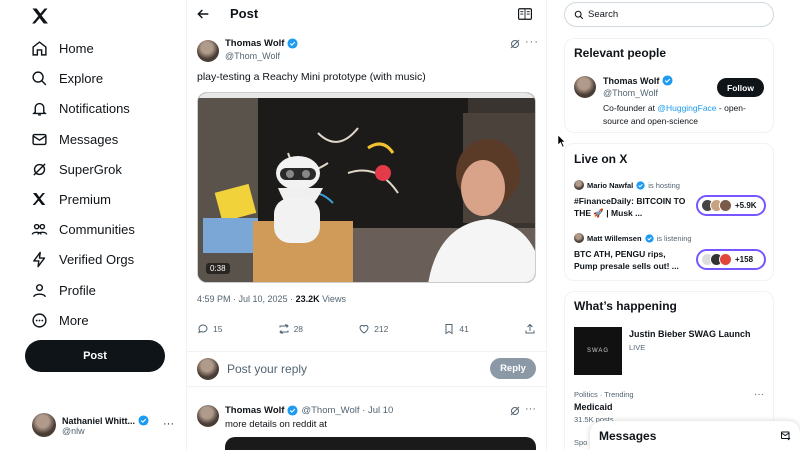 The height and width of the screenshot is (450, 800). What do you see at coordinates (630, 93) in the screenshot?
I see `person-handle: @Thom_Wolf` at bounding box center [630, 93].